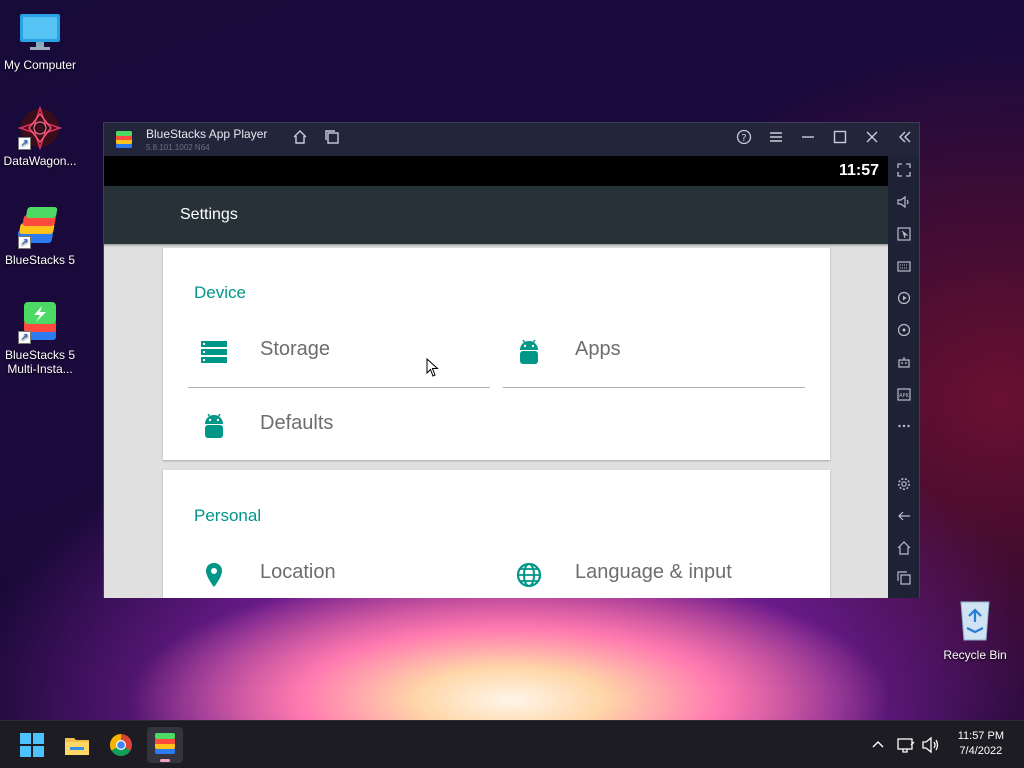  What do you see at coordinates (339, 352) in the screenshot?
I see `settings-item-storage: Storage` at bounding box center [339, 352].